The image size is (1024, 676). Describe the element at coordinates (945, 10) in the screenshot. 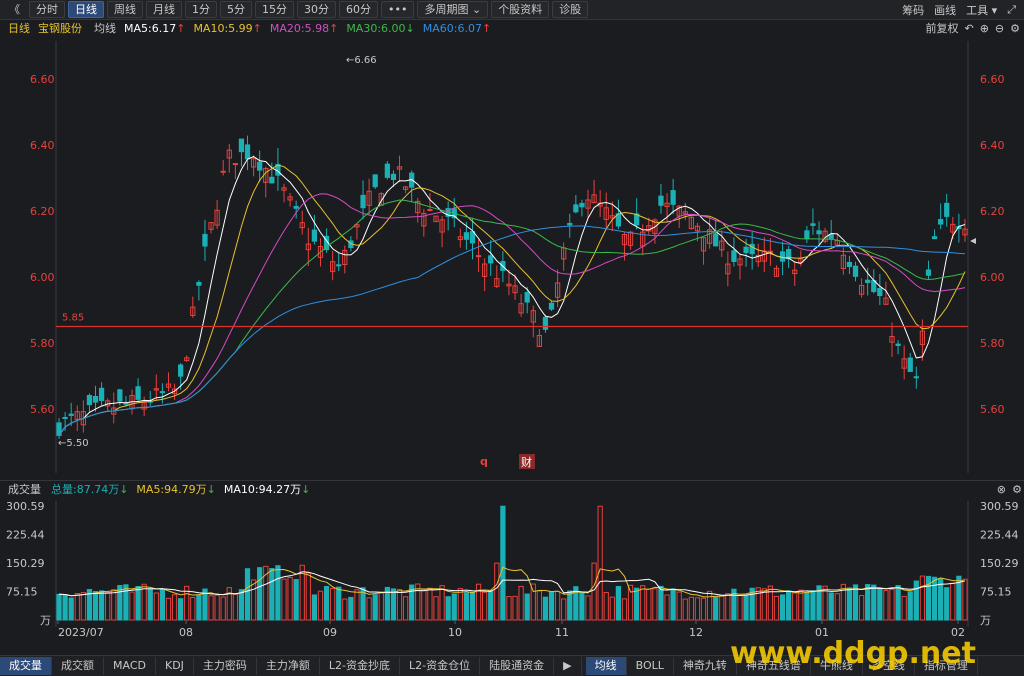

I see `draw-button: 画线` at that location.